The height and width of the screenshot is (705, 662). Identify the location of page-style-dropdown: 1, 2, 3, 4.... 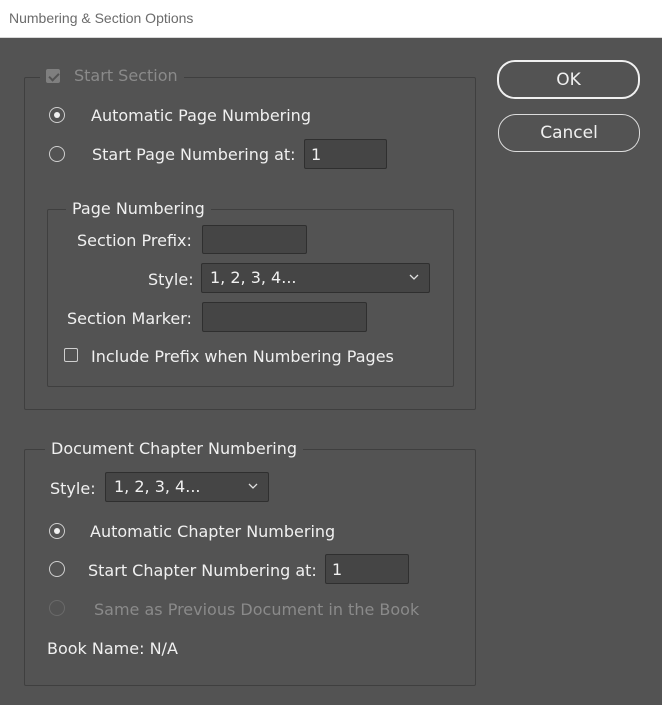
(315, 278).